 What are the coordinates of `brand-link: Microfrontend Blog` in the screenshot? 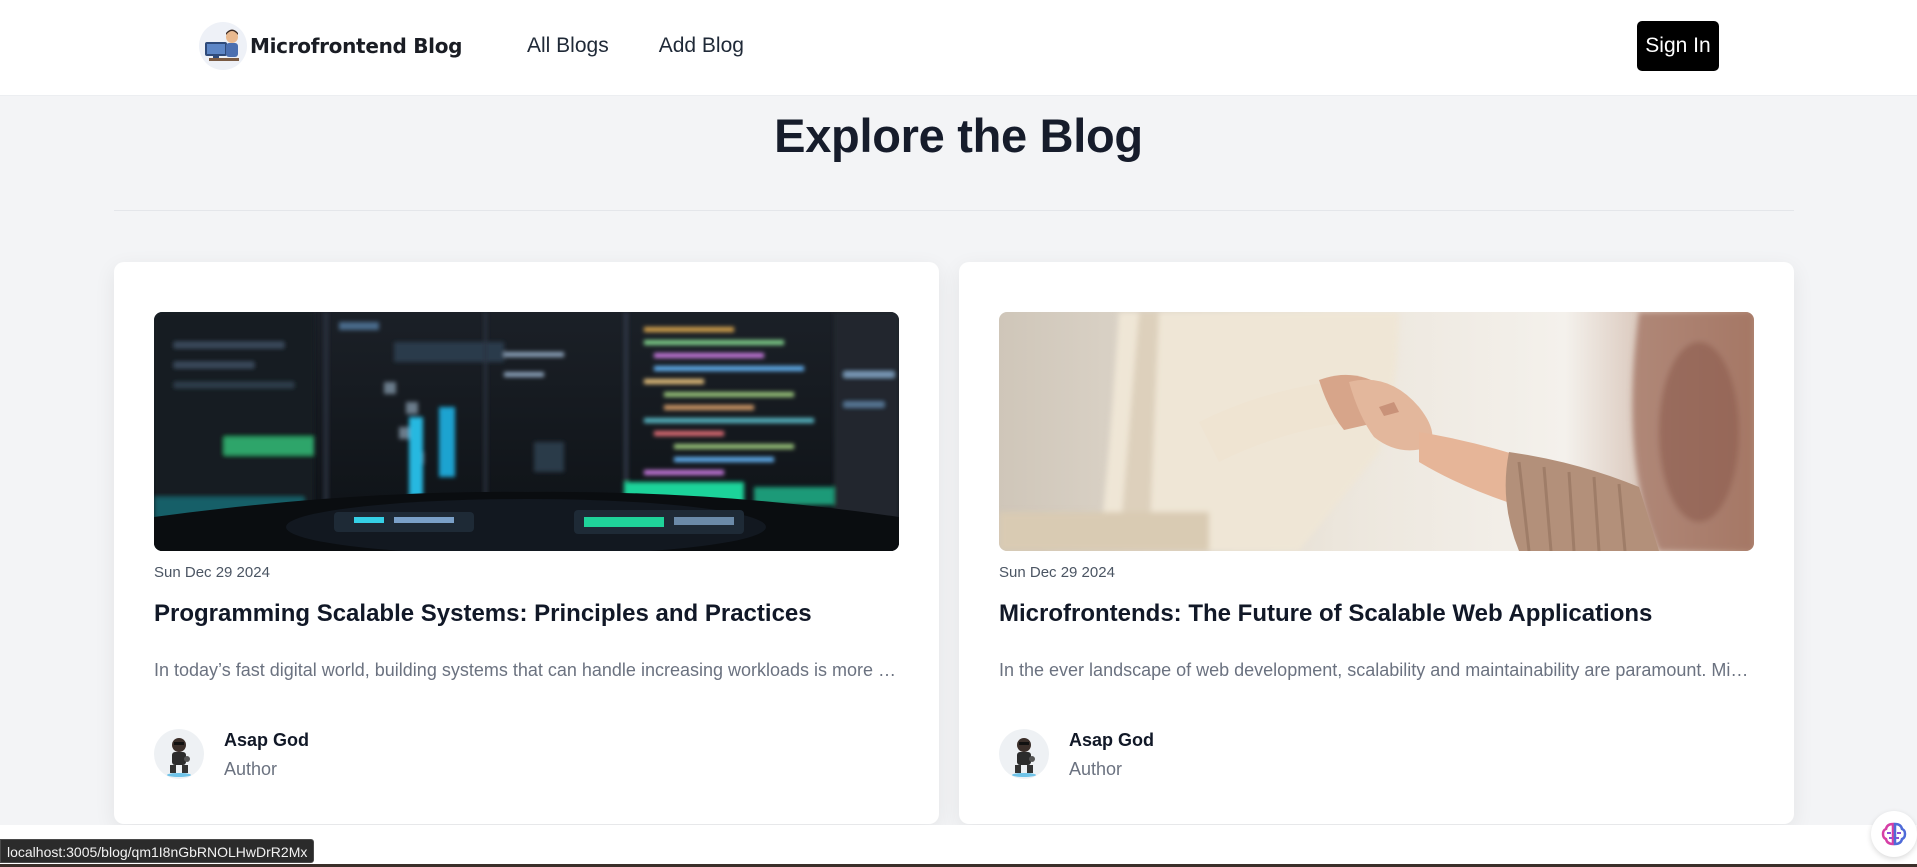 It's located at (330, 46).